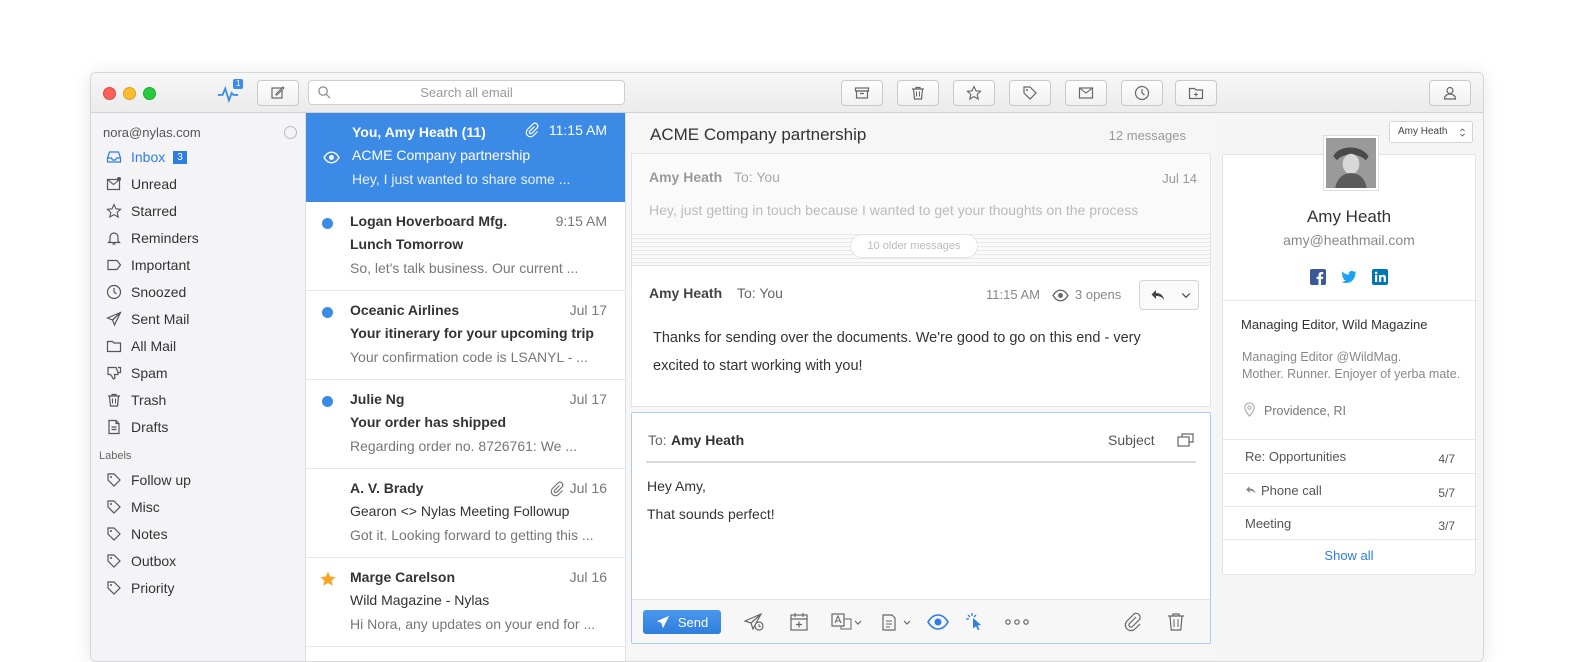 This screenshot has width=1572, height=662. What do you see at coordinates (974, 93) in the screenshot?
I see `star-button` at bounding box center [974, 93].